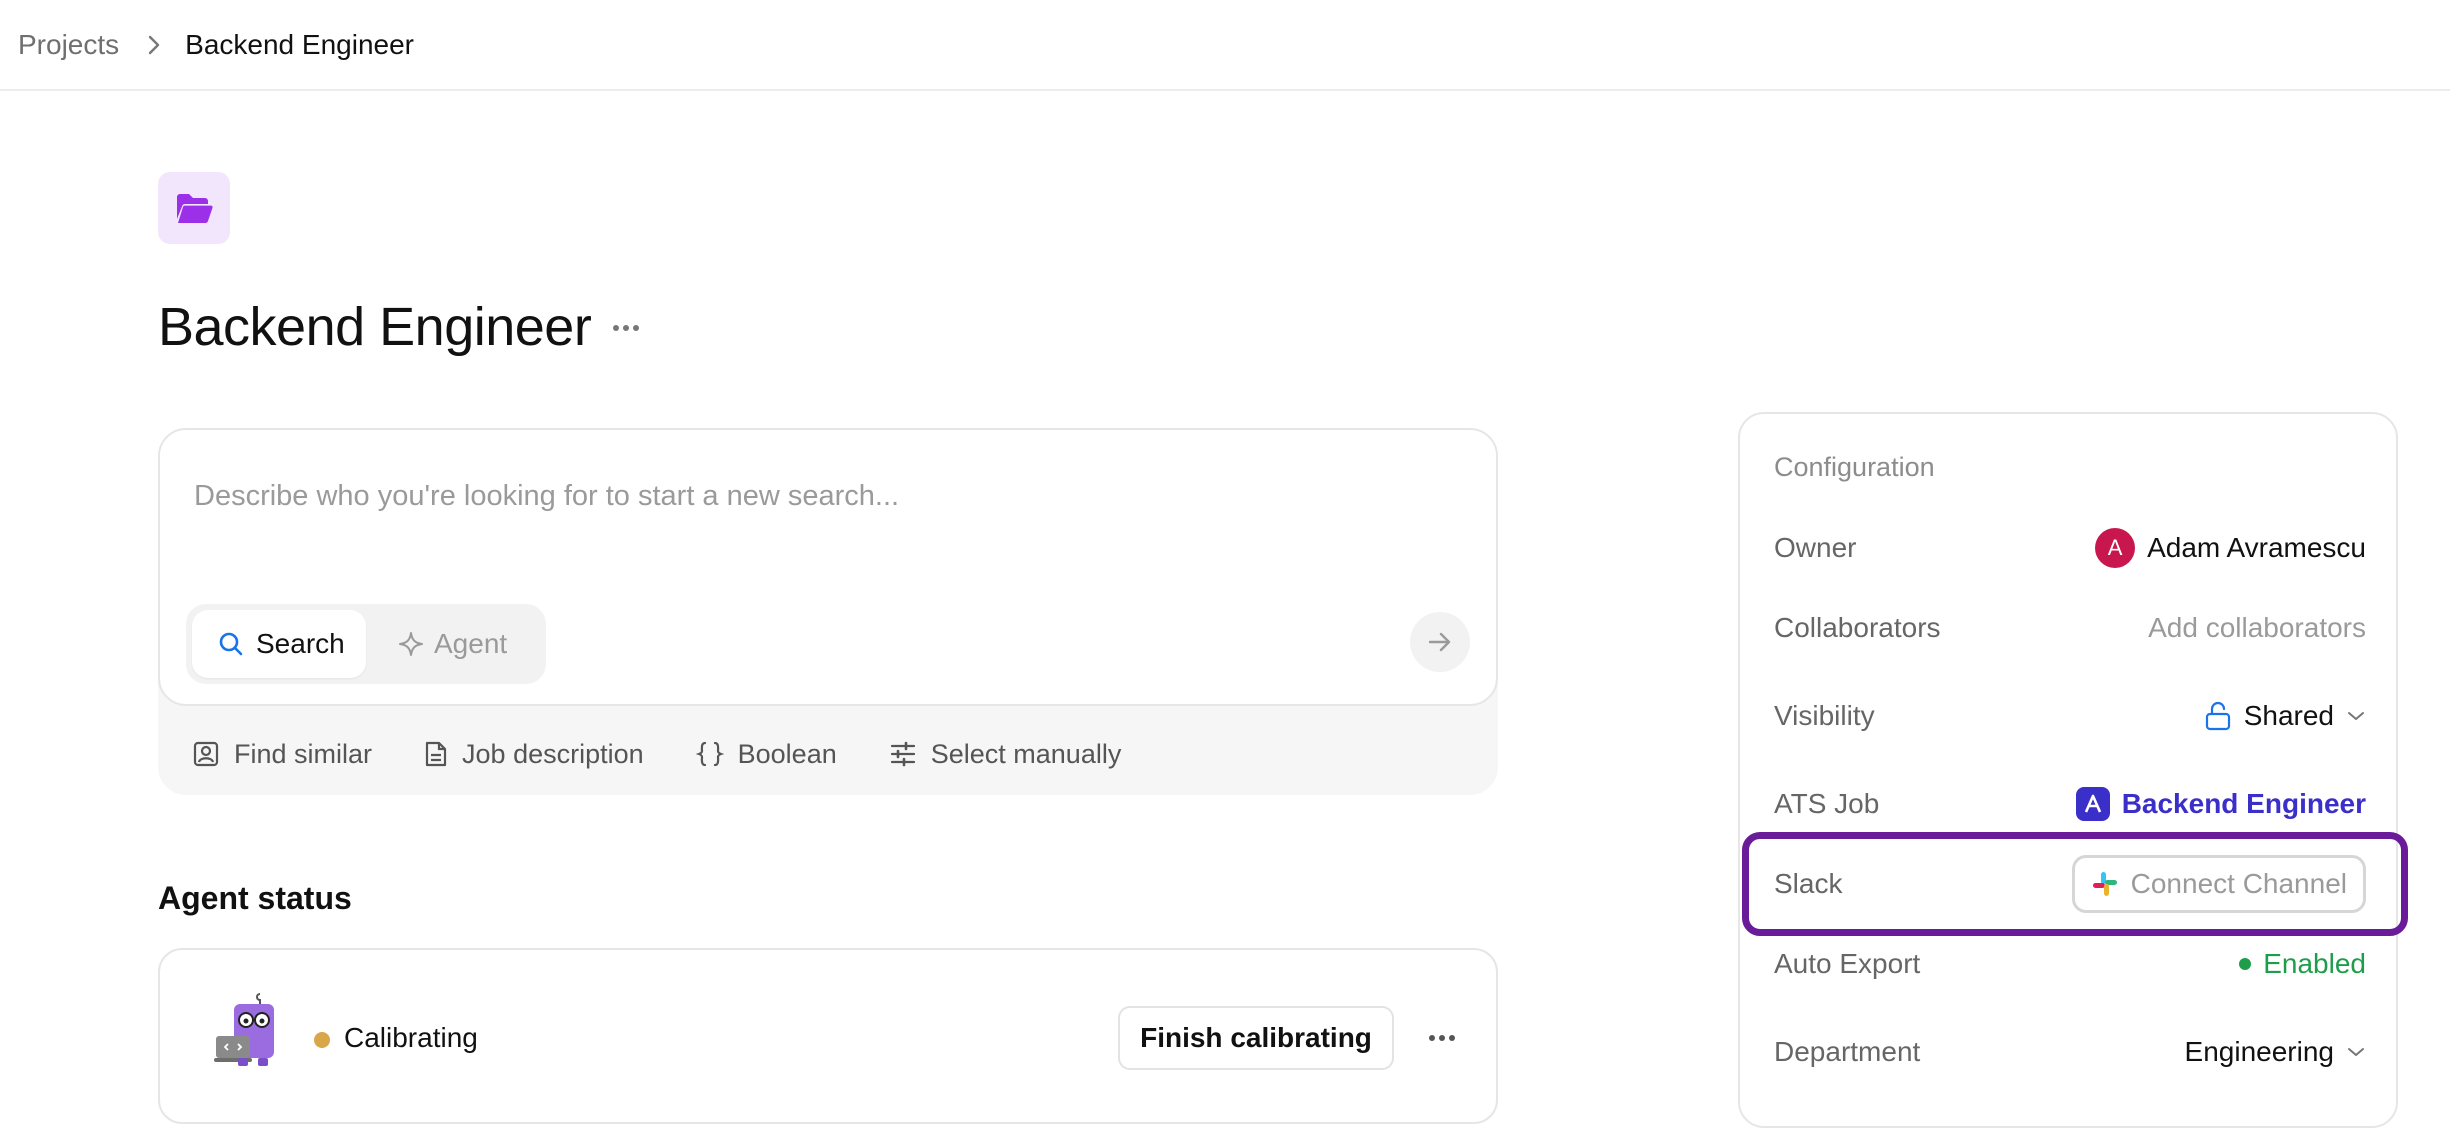 Image resolution: width=2450 pixels, height=1146 pixels. What do you see at coordinates (2314, 963) in the screenshot?
I see `auto-export-value: Enabled` at bounding box center [2314, 963].